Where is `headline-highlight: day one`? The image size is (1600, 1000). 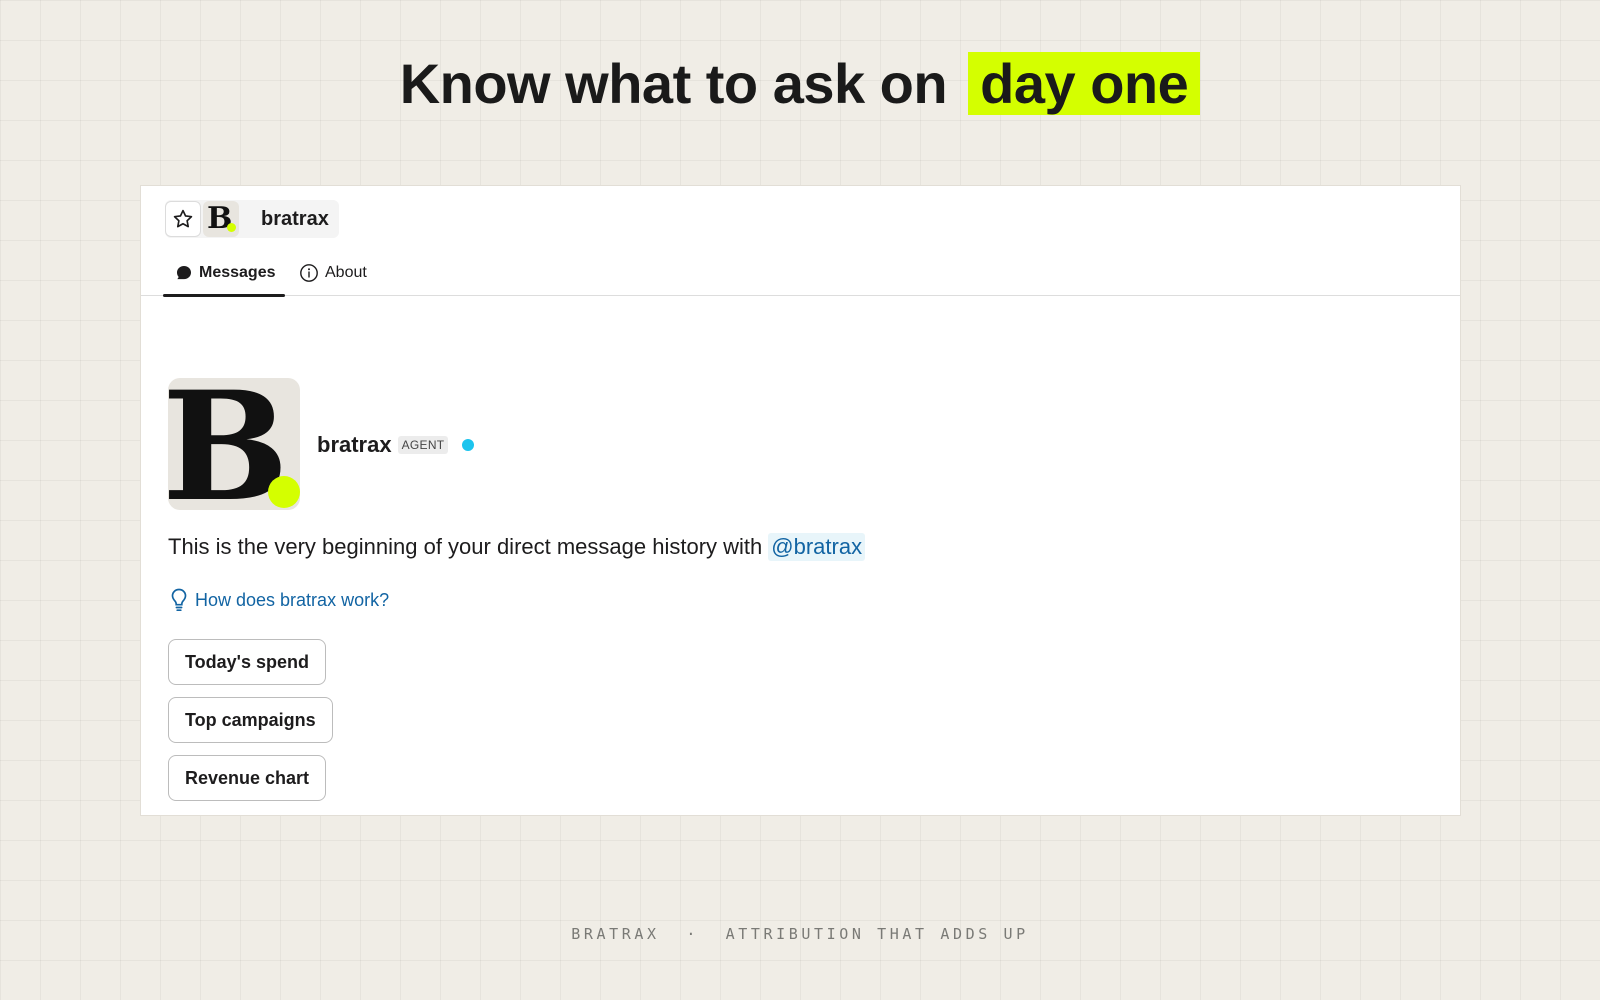 headline-highlight: day one is located at coordinates (1084, 83).